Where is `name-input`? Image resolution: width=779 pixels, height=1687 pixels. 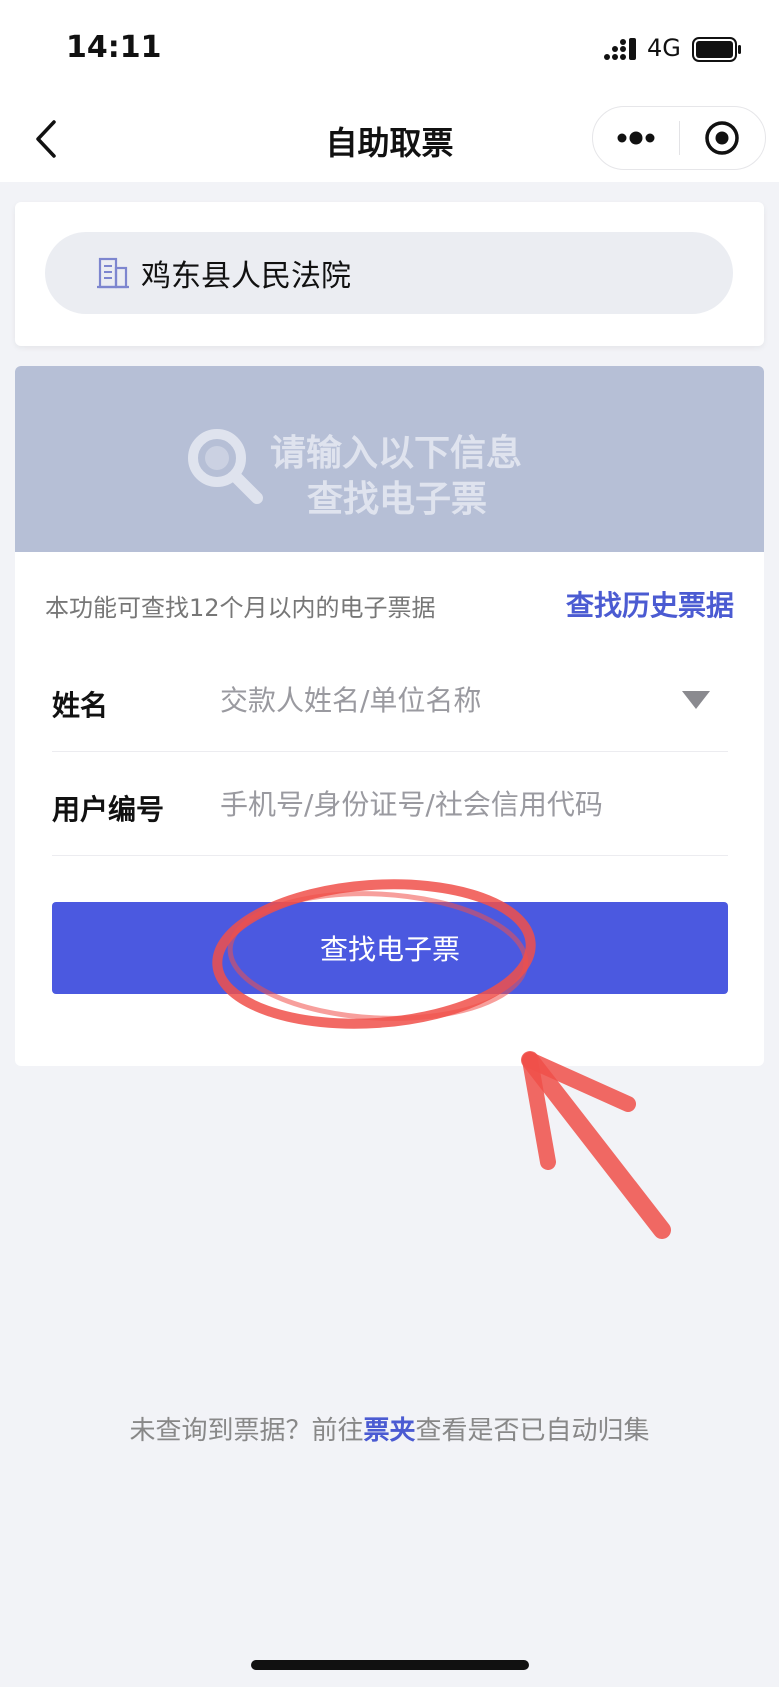 name-input is located at coordinates (440, 700).